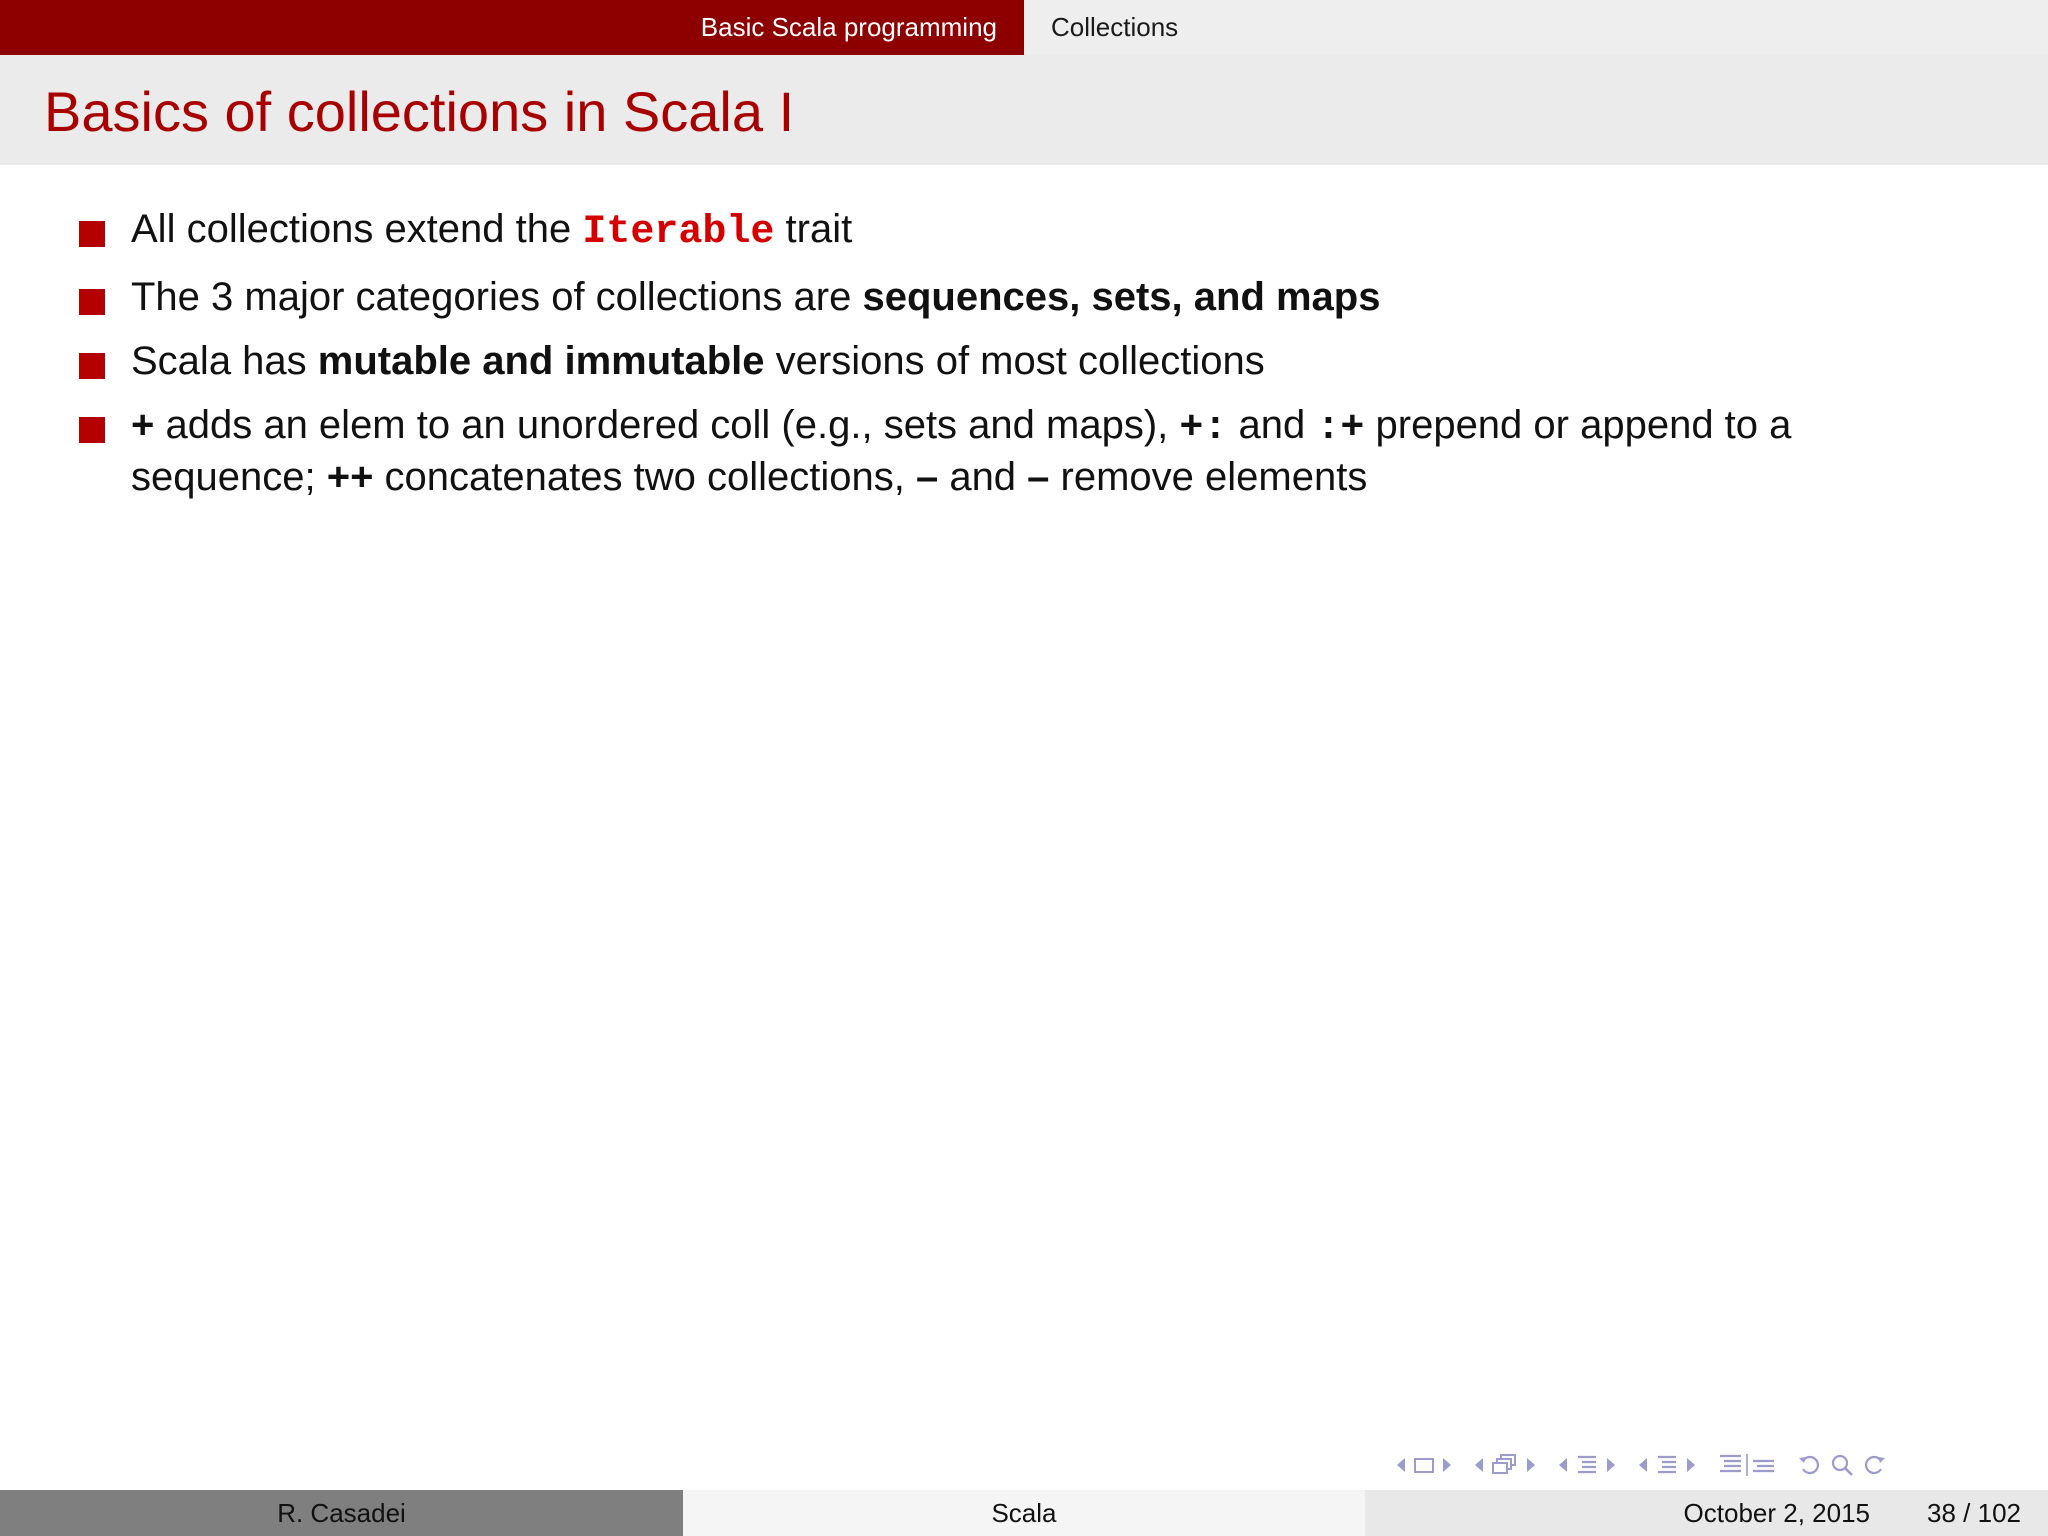 The image size is (2048, 1536). Describe the element at coordinates (1203, 428) in the screenshot. I see `operator-prepend: +:` at that location.